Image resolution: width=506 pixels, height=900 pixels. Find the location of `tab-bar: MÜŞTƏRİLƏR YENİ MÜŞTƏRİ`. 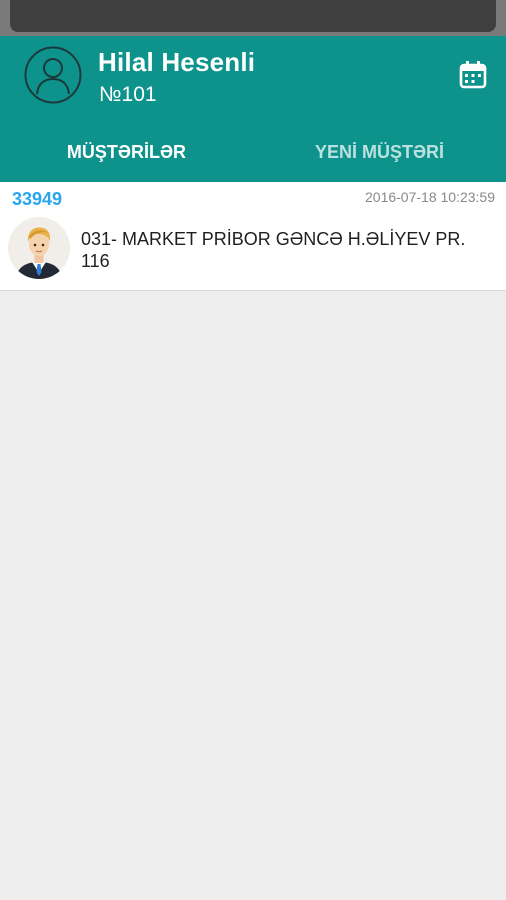

tab-bar: MÜŞTƏRİLƏR YENİ MÜŞTƏRİ is located at coordinates (253, 155).